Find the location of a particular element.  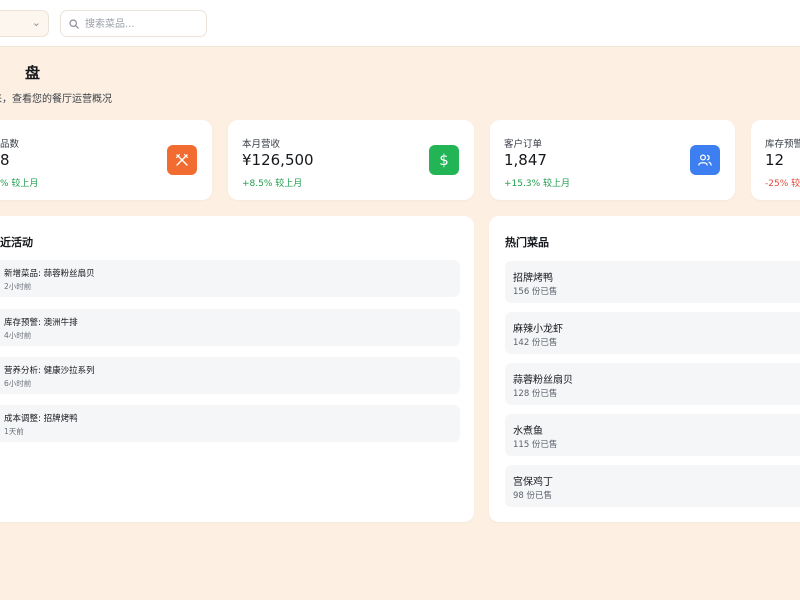

stat-change: +8.5% 较上月 is located at coordinates (272, 184).